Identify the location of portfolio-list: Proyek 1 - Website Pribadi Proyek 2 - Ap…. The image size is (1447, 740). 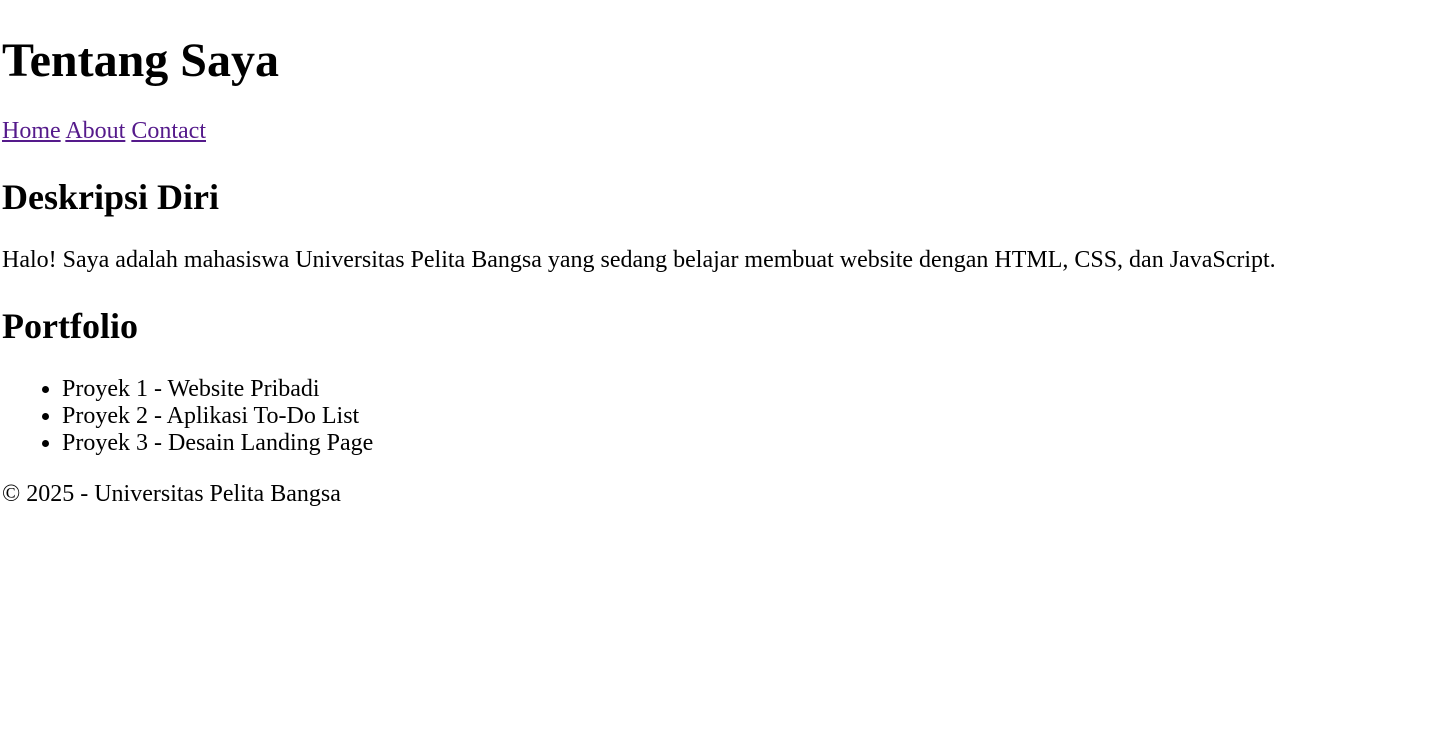
(187, 416).